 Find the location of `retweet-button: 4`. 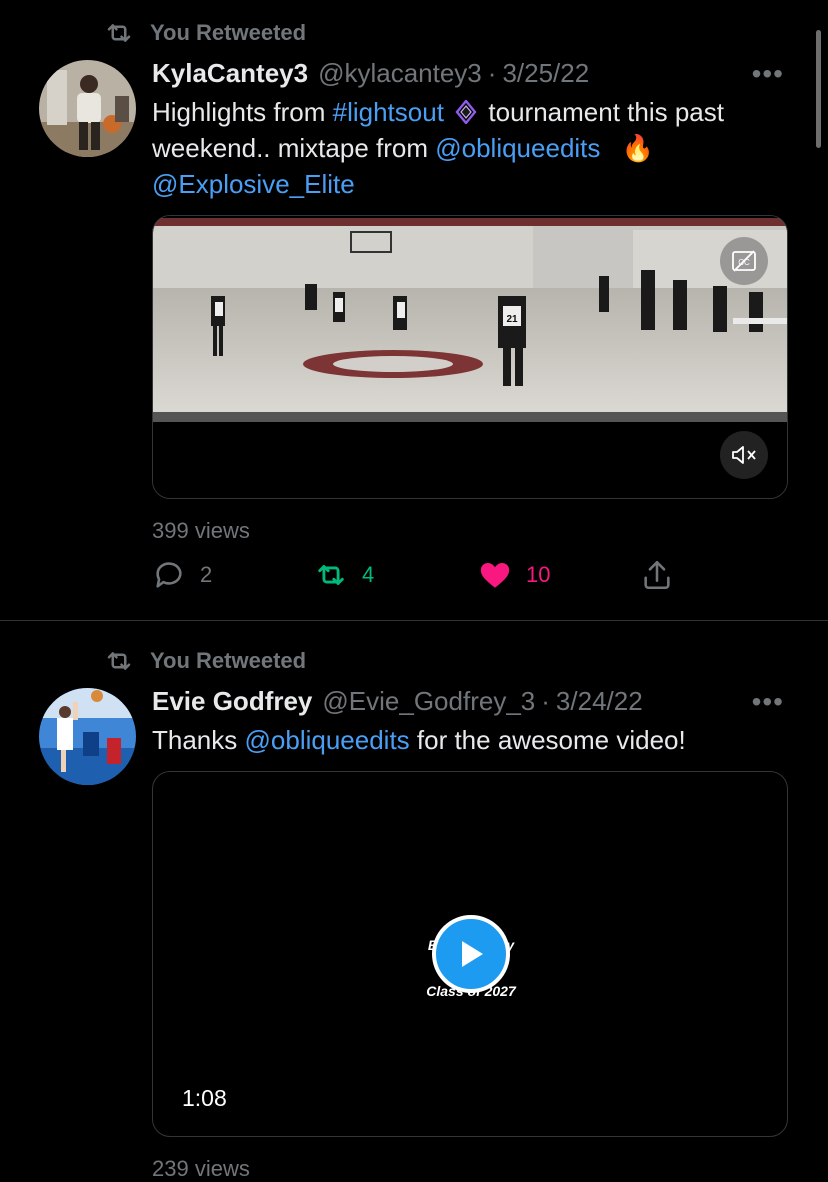

retweet-button: 4 is located at coordinates (344, 575).